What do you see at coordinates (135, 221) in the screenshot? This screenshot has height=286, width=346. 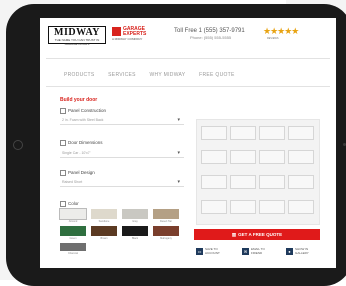 I see `swatch-label: Gray` at bounding box center [135, 221].